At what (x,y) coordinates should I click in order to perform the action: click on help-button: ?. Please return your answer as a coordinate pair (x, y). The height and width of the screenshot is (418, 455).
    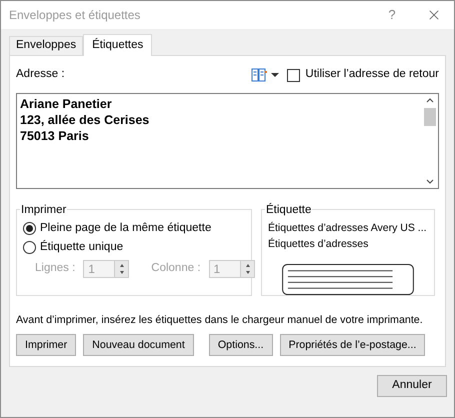
    Looking at the image, I should click on (392, 15).